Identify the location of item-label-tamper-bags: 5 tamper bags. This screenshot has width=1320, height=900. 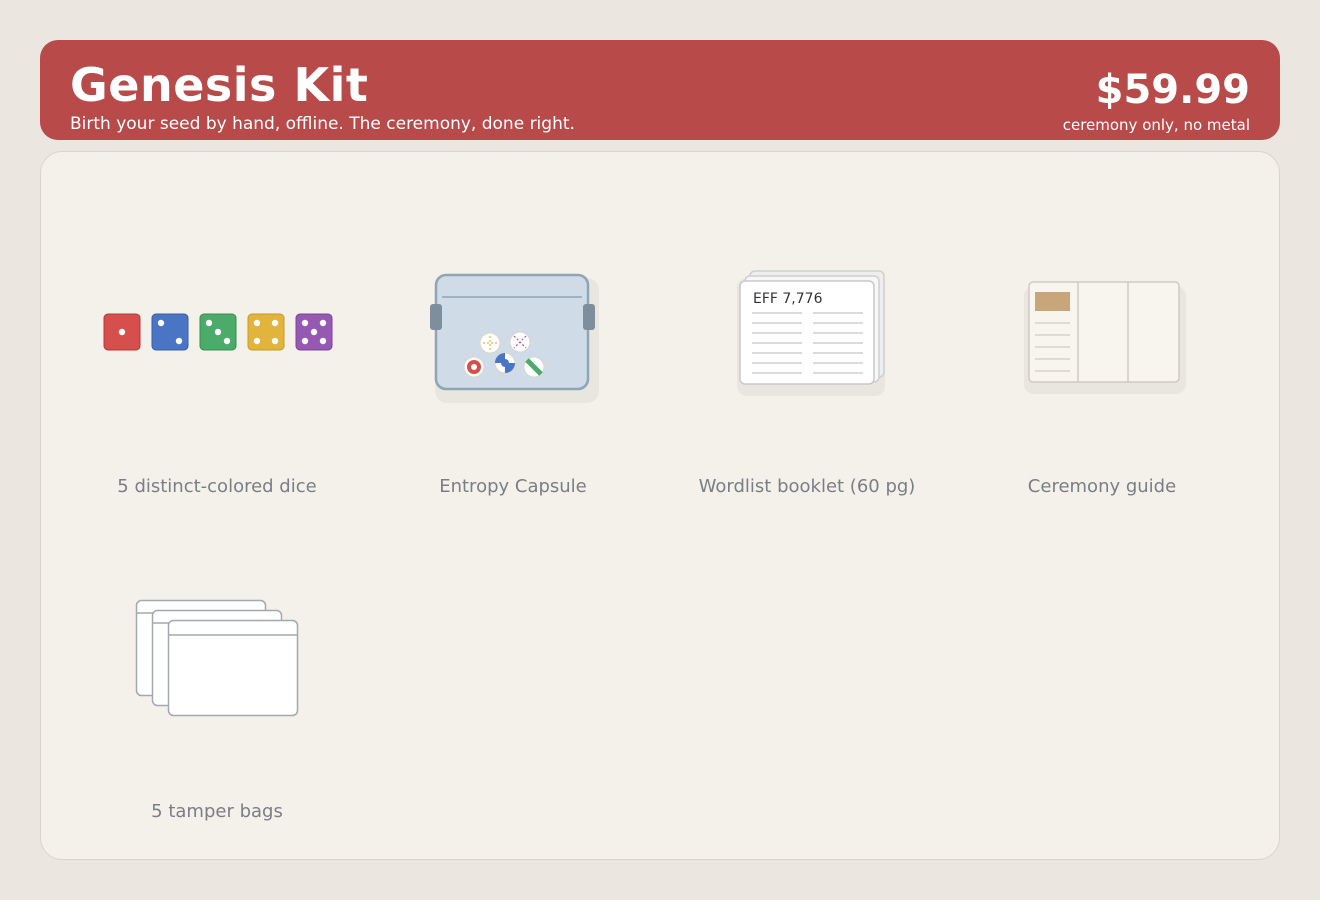
(217, 811).